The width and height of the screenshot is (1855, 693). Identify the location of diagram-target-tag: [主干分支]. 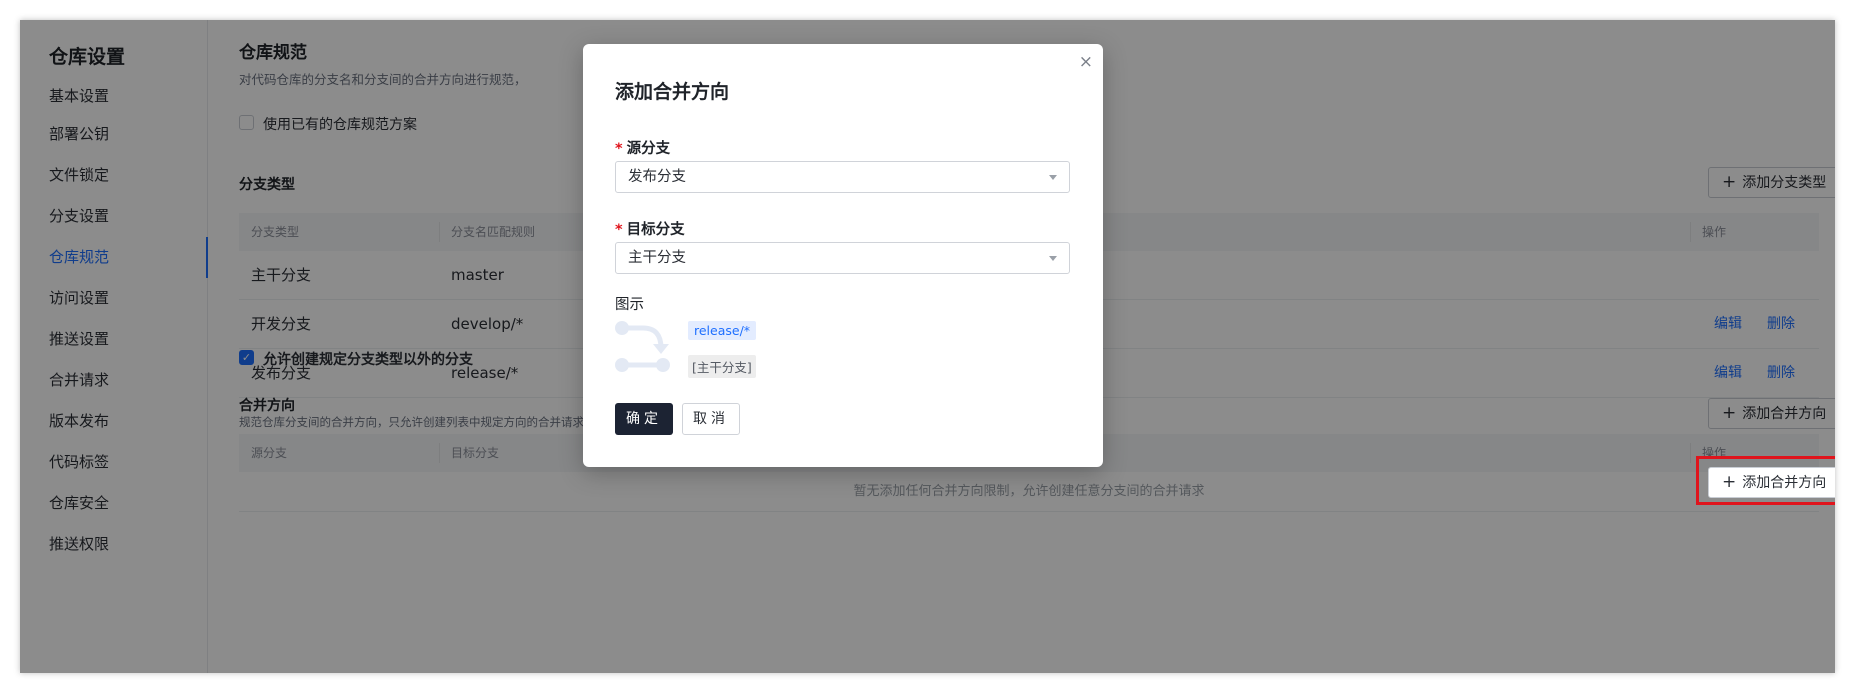
(722, 366).